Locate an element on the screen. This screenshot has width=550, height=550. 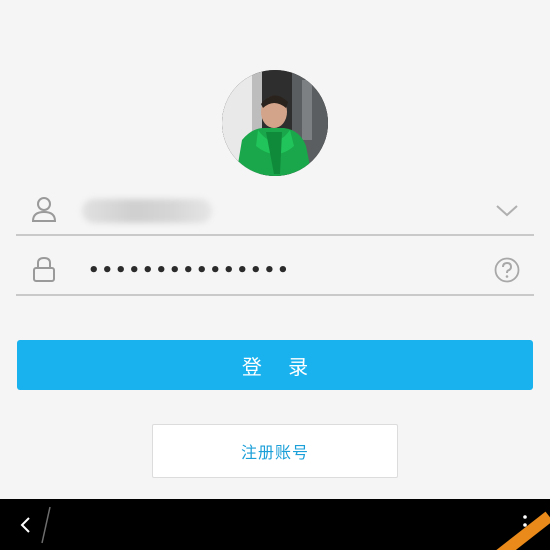
navigation-bar is located at coordinates (275, 524).